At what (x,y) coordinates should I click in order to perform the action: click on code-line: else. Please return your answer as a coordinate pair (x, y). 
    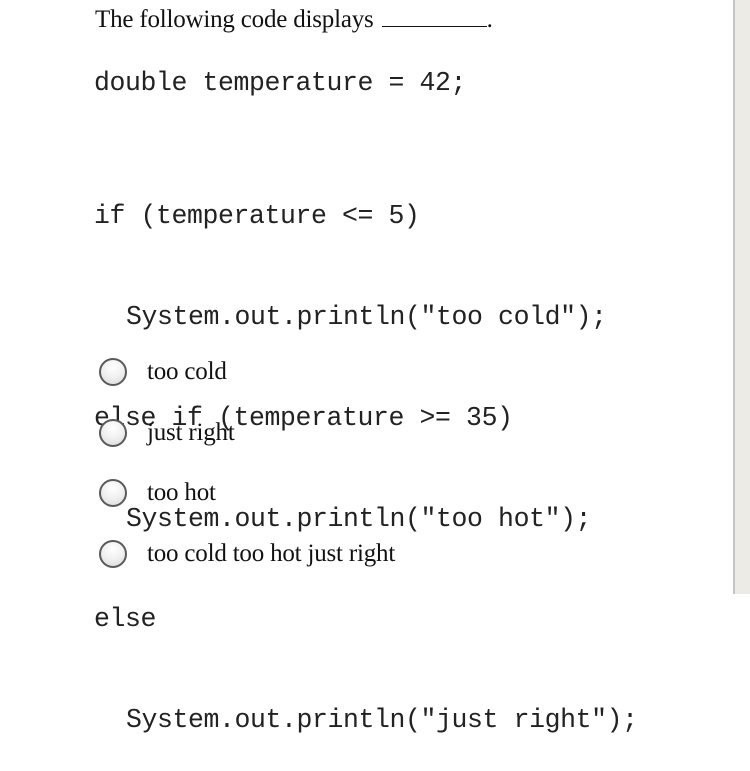
    Looking at the image, I should click on (125, 619).